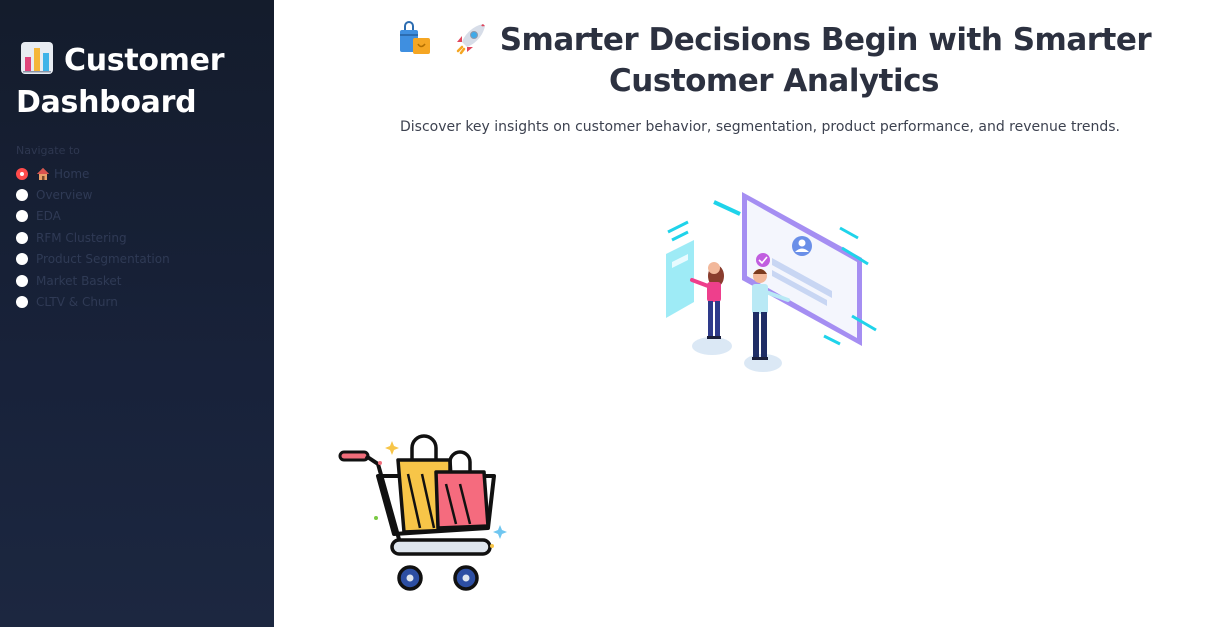  I want to click on nav-item-overview: Overview, so click(137, 194).